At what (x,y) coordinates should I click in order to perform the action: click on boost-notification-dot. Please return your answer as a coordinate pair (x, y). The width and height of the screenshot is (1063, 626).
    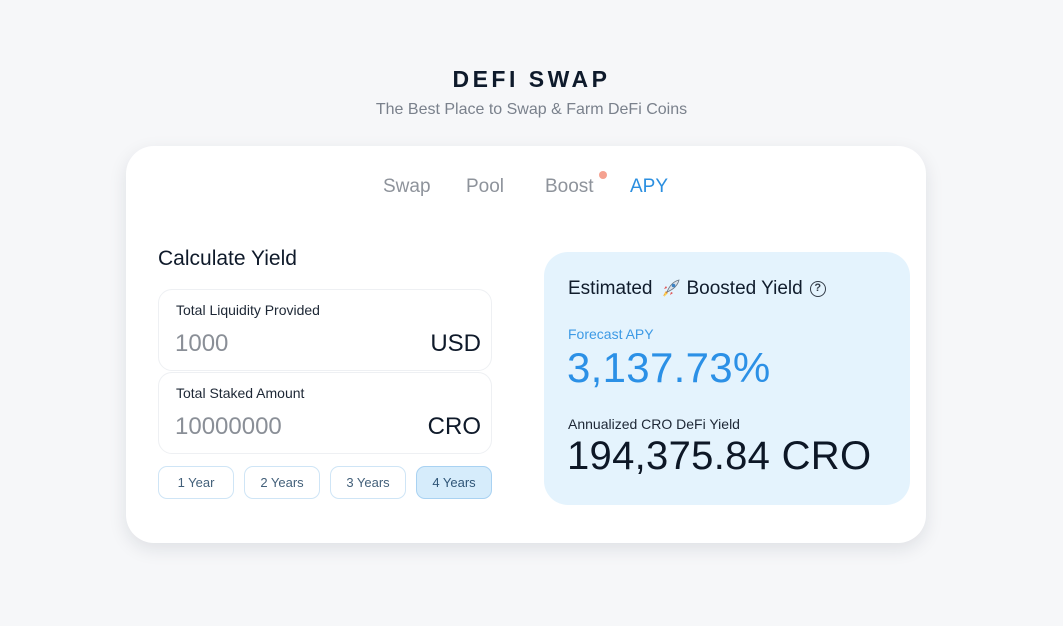
    Looking at the image, I should click on (603, 175).